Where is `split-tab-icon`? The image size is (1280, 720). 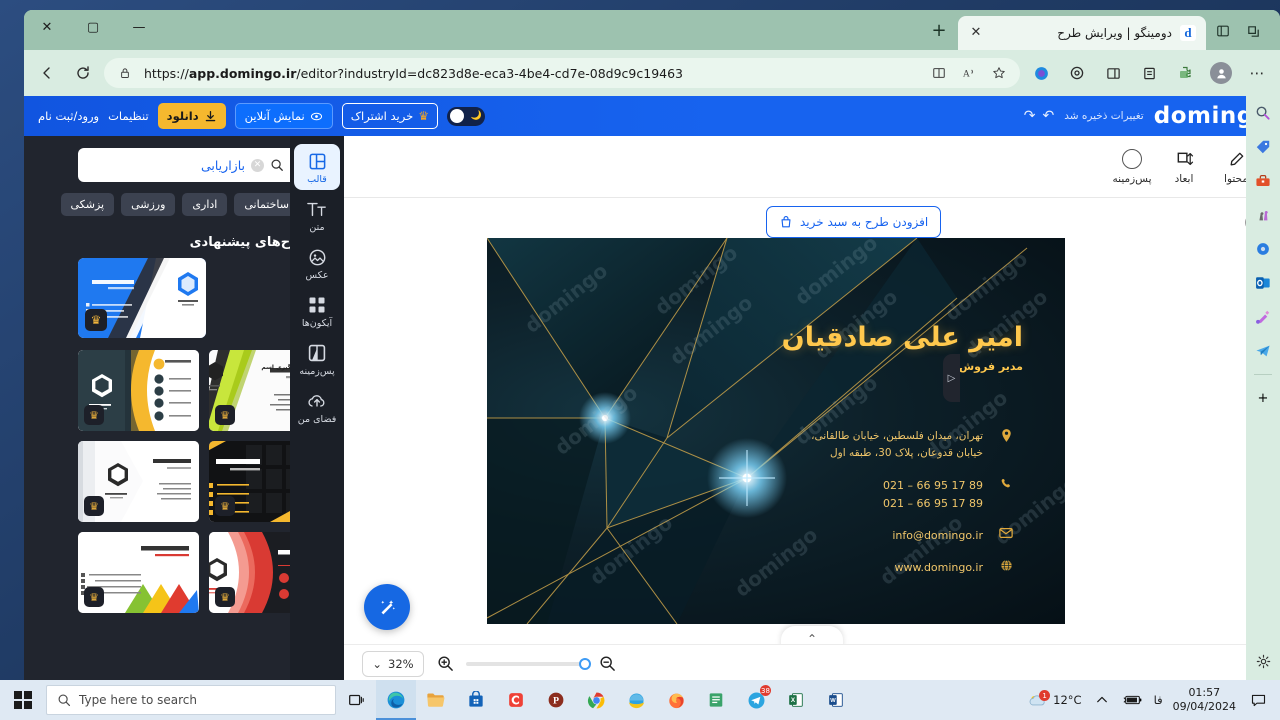 split-tab-icon is located at coordinates (1113, 73).